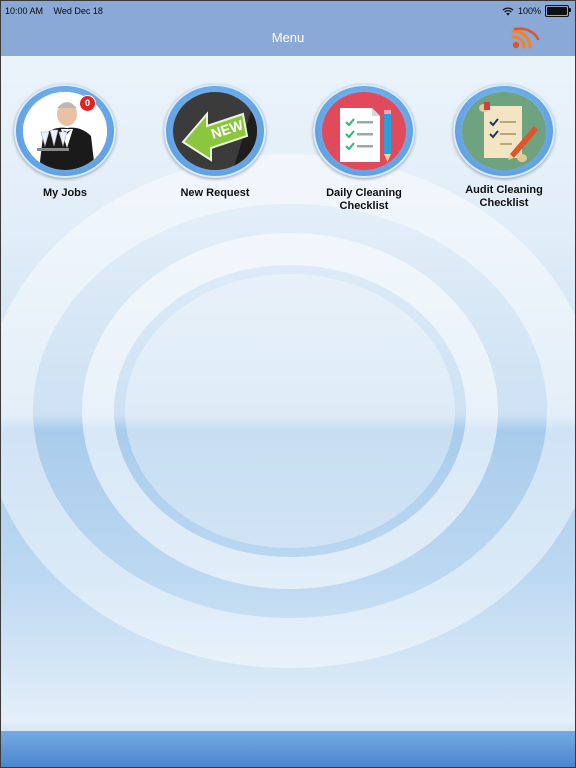 This screenshot has width=576, height=768. What do you see at coordinates (508, 11) in the screenshot?
I see `wifi-icon` at bounding box center [508, 11].